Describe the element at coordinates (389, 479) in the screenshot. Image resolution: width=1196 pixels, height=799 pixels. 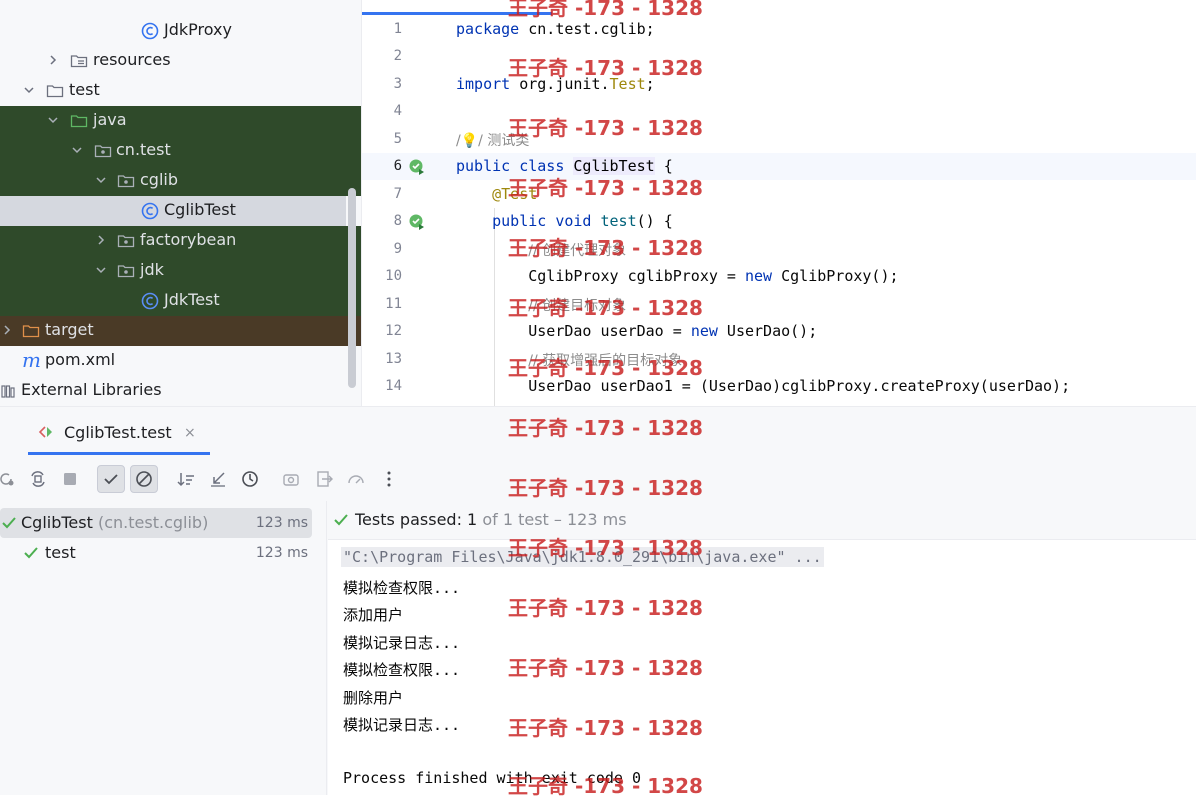
I see `more-options-button` at that location.